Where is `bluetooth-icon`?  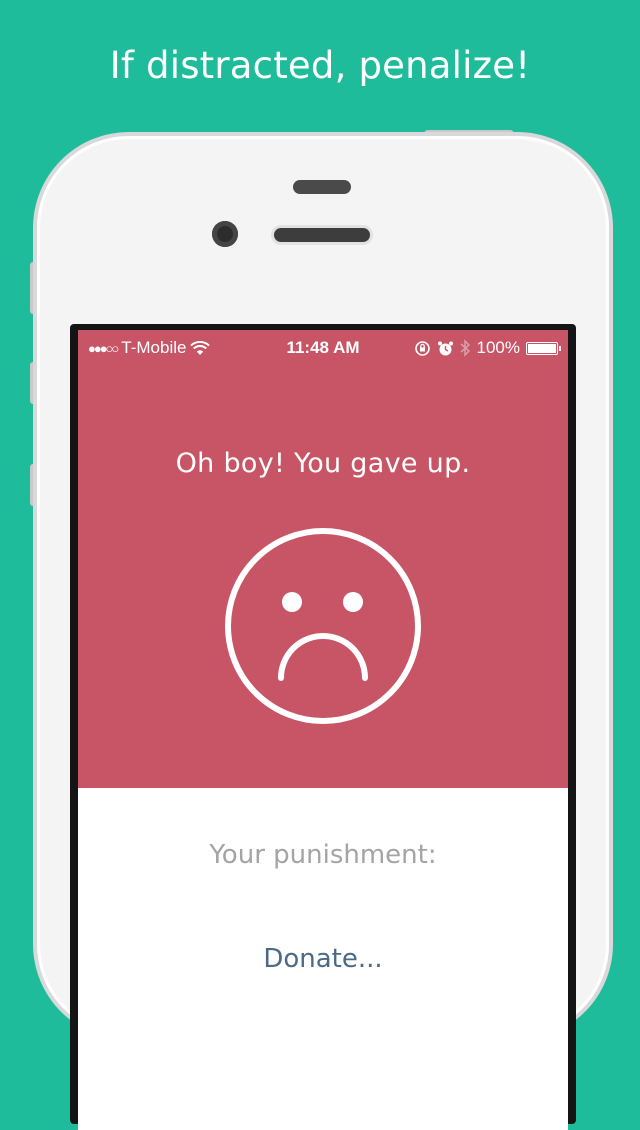
bluetooth-icon is located at coordinates (465, 348).